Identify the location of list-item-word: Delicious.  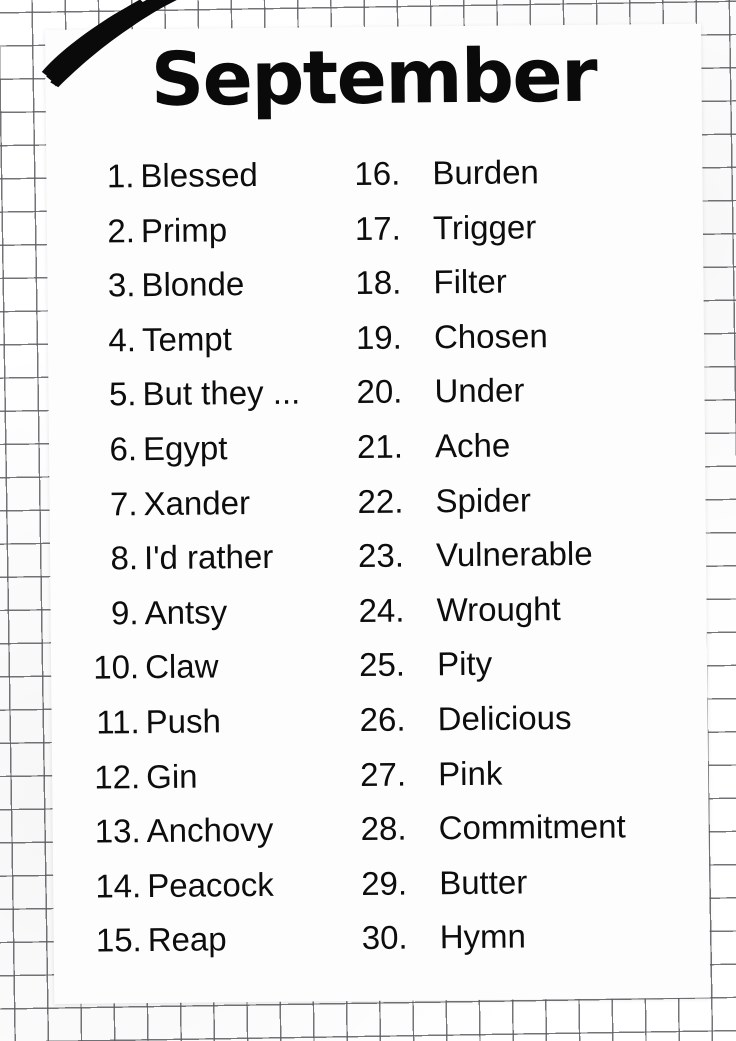
(504, 718).